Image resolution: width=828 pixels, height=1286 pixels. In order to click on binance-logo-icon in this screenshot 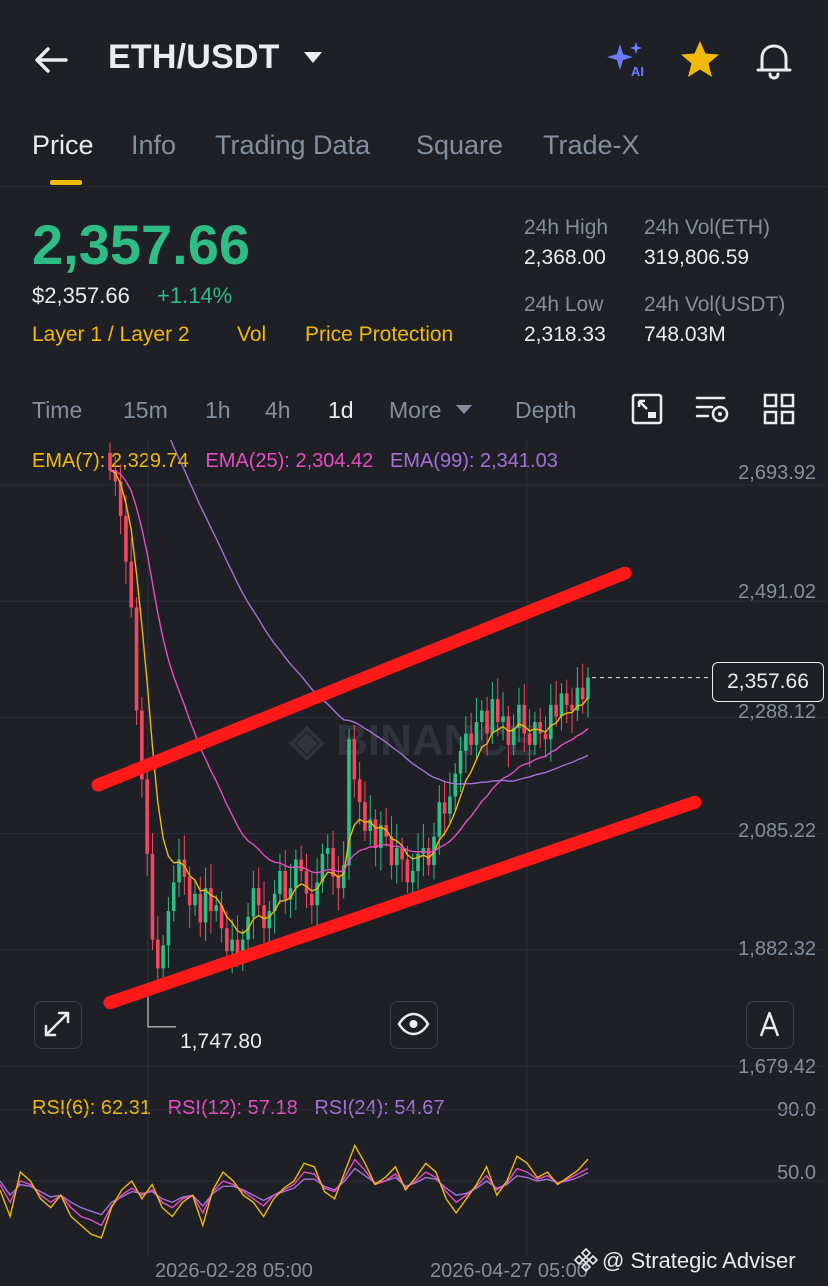, I will do `click(586, 1260)`.